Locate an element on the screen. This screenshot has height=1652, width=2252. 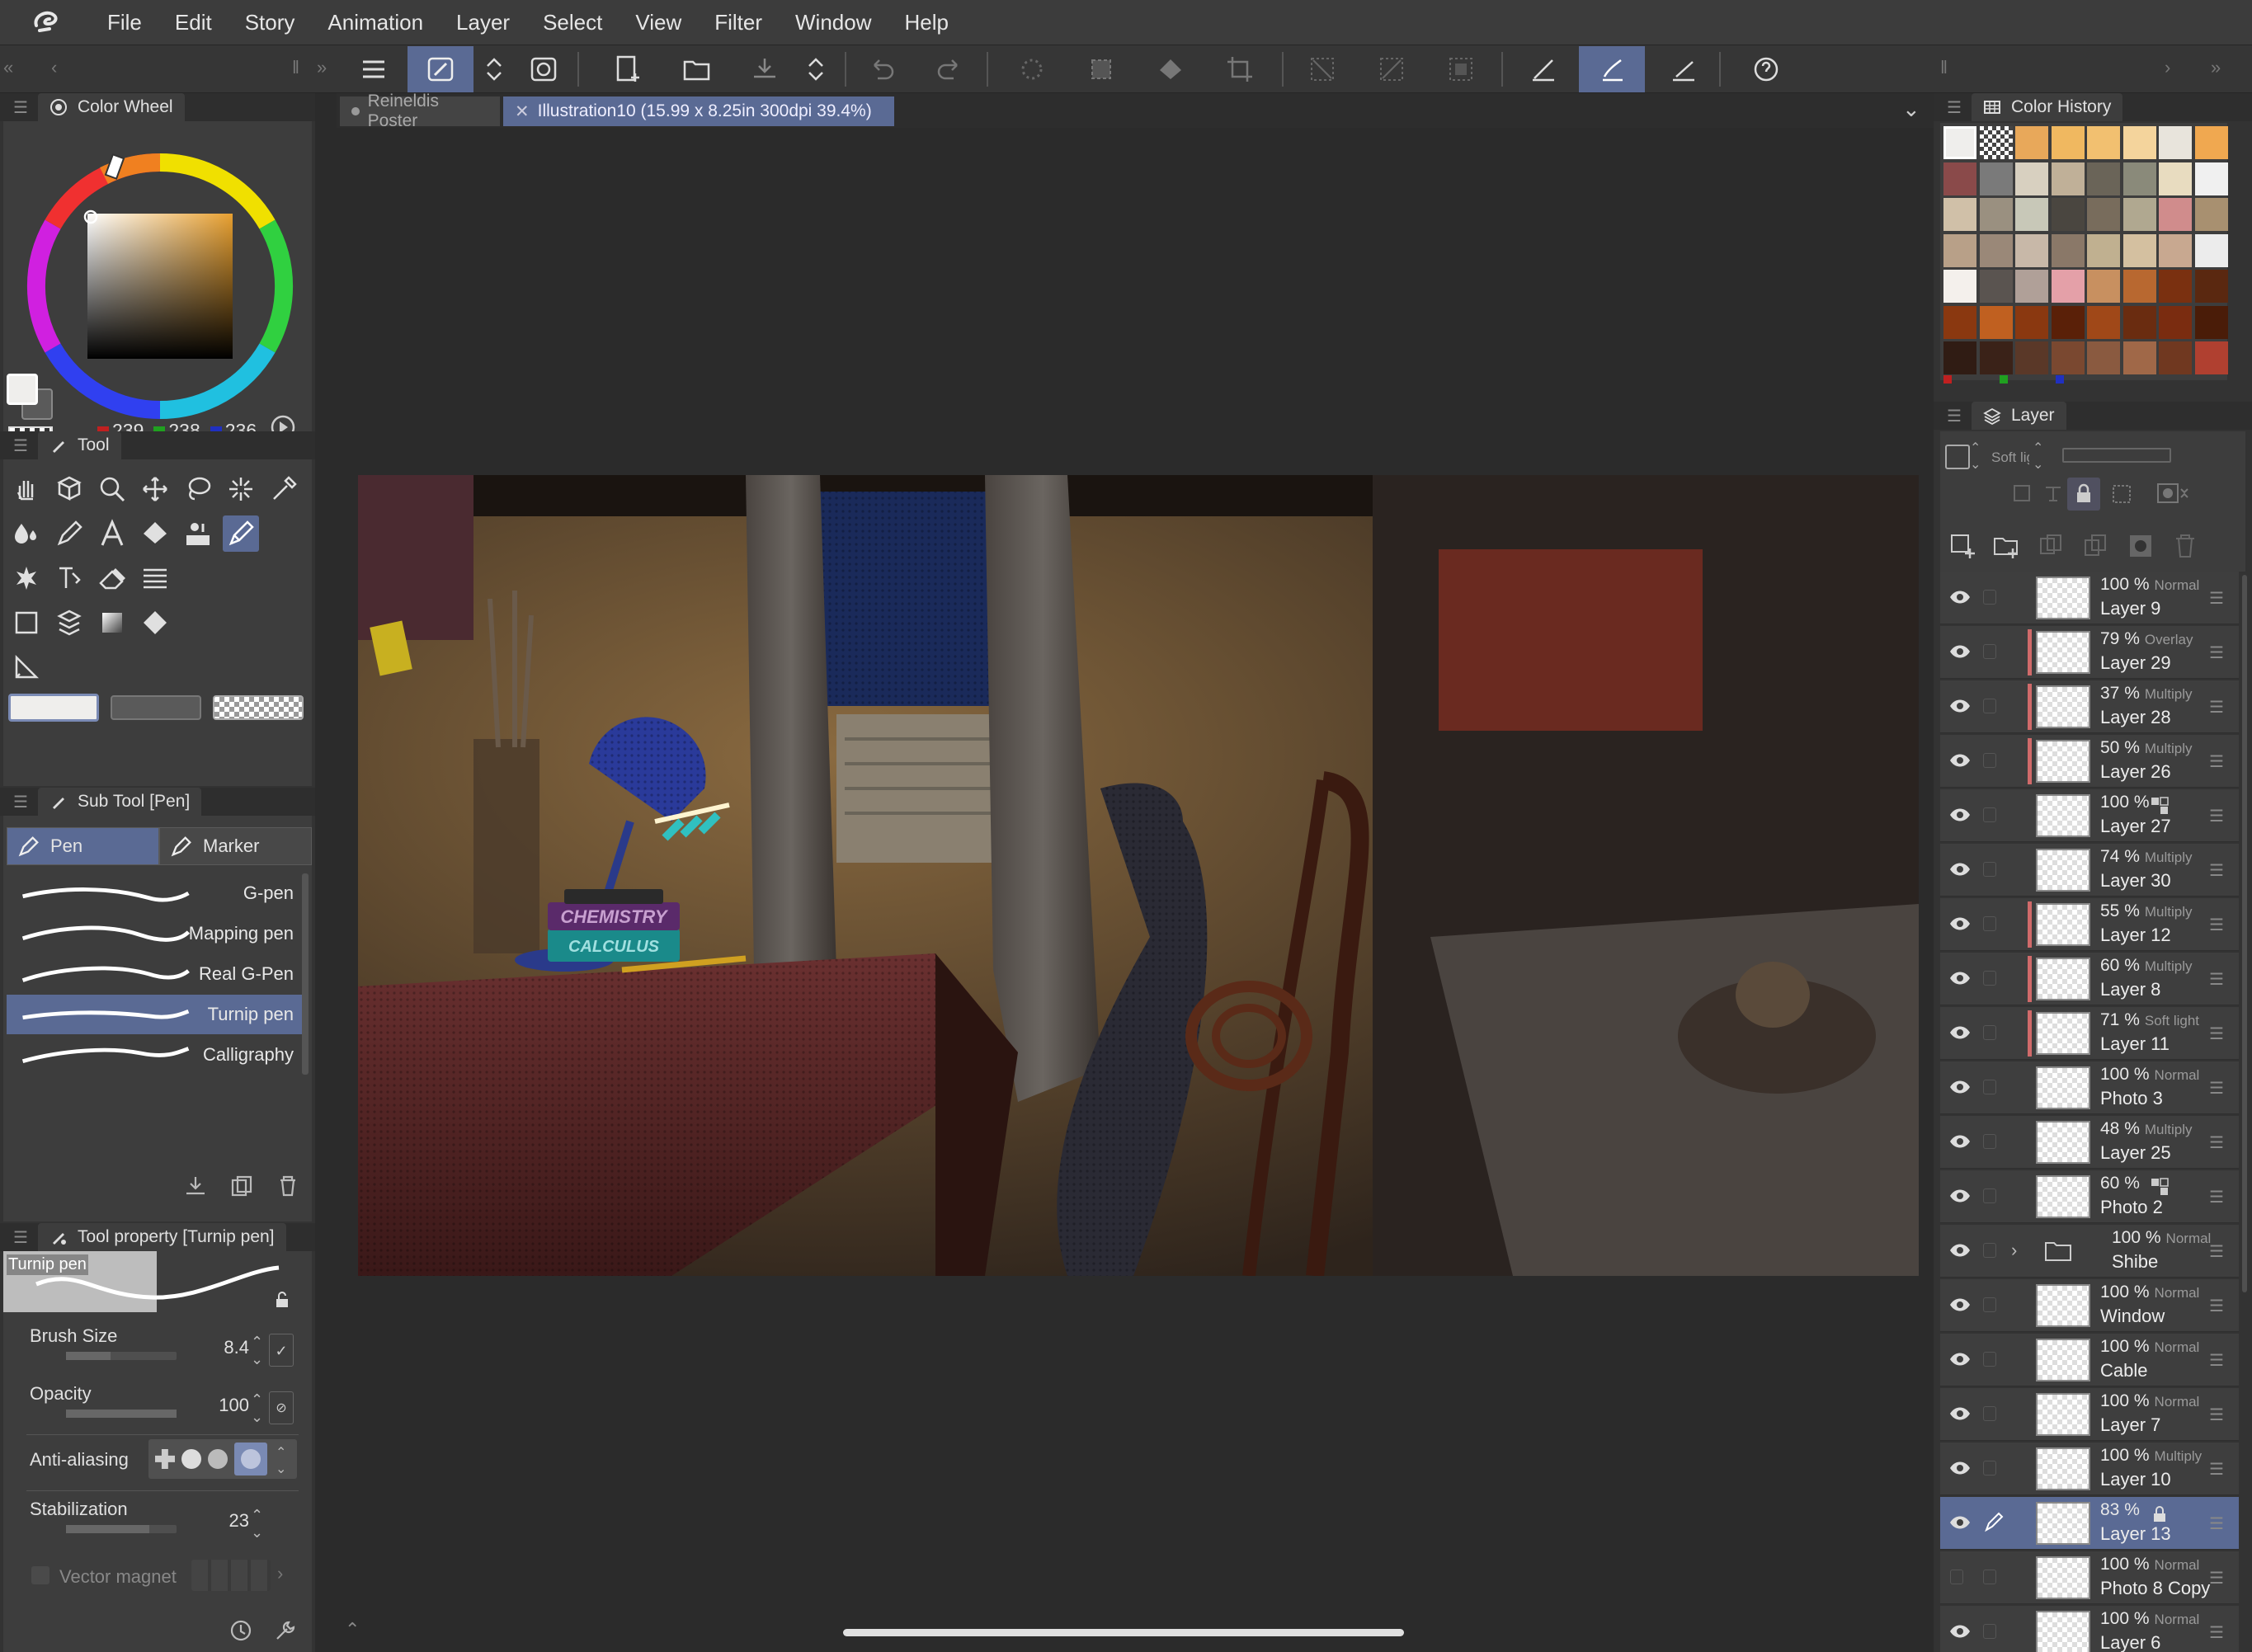
copy-layer-icon is located at coordinates (2052, 546).